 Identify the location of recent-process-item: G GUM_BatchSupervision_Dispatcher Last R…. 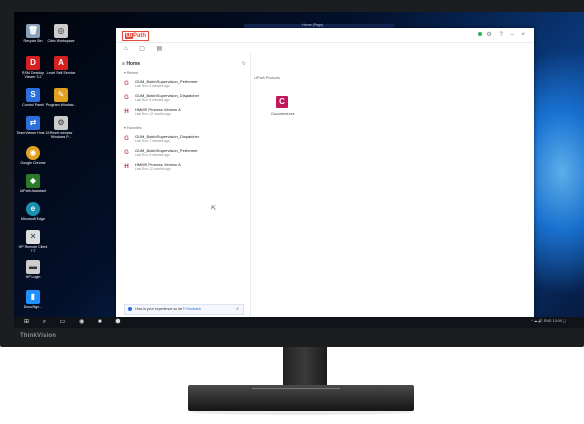
(183, 99).